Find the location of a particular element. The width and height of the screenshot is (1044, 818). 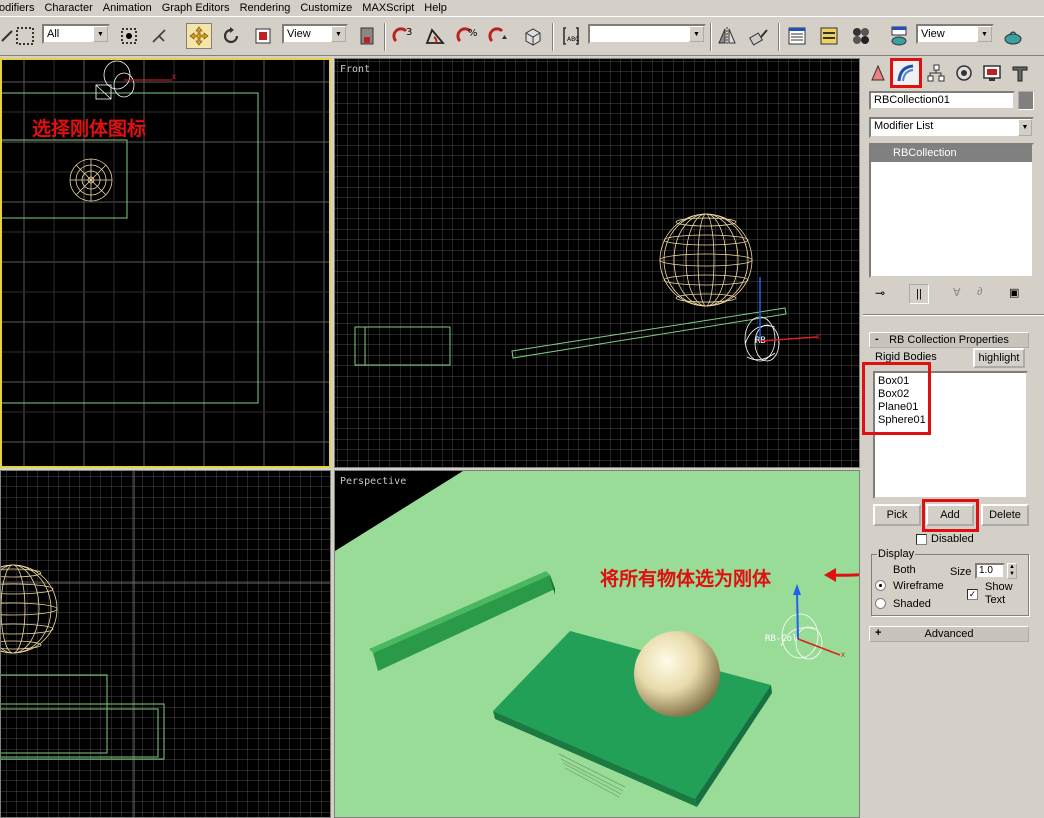

select-region-icon is located at coordinates (25, 36).